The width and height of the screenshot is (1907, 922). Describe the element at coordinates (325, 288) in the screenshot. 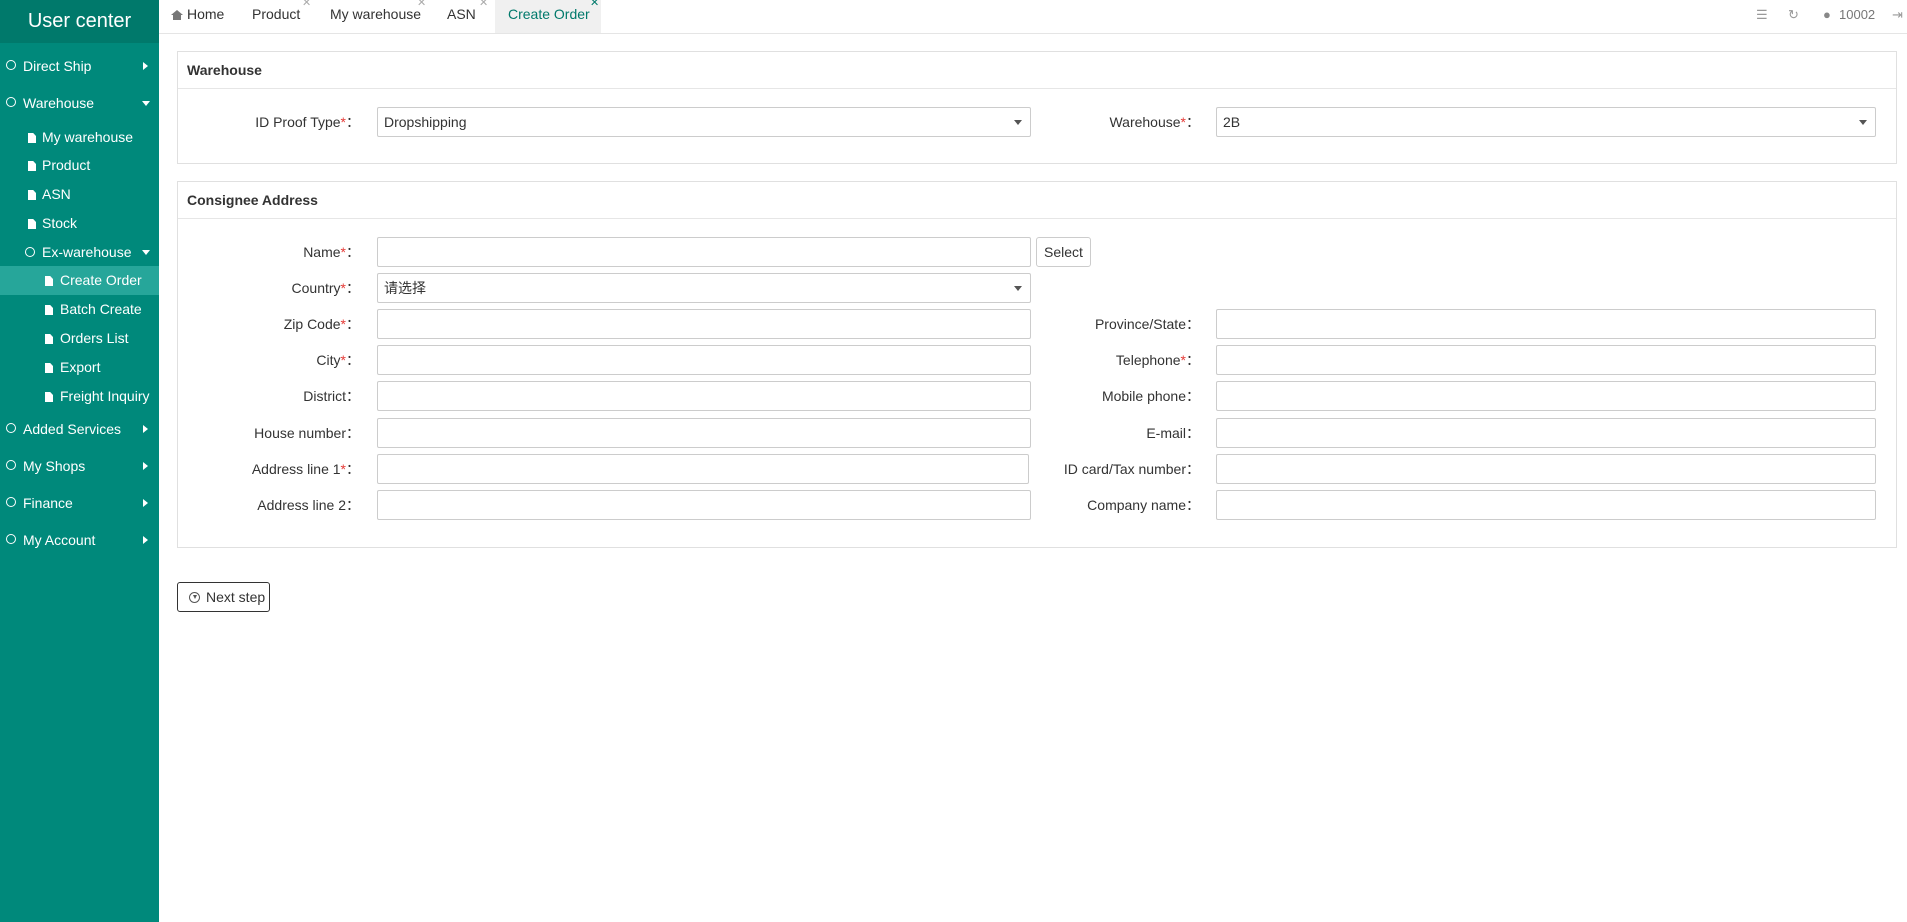

I see `country-label: Country*：` at that location.